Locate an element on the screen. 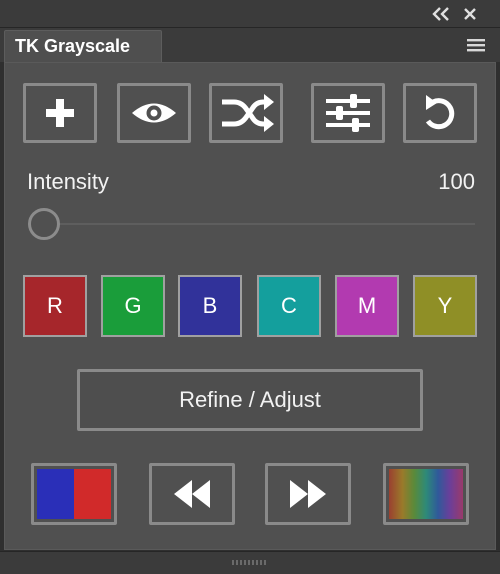  intensity-slider-track is located at coordinates (261, 224).